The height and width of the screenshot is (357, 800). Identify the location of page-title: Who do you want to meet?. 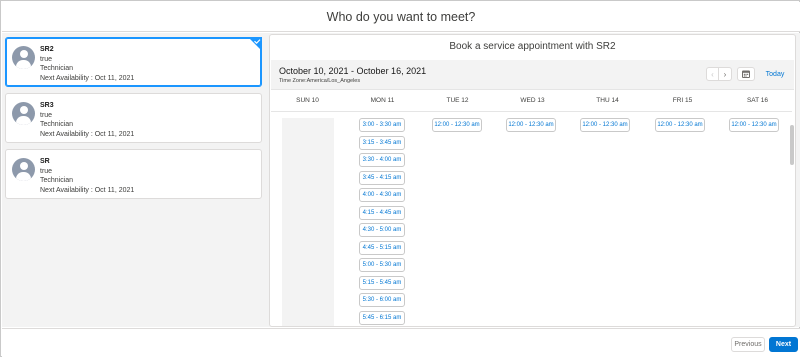
(401, 16).